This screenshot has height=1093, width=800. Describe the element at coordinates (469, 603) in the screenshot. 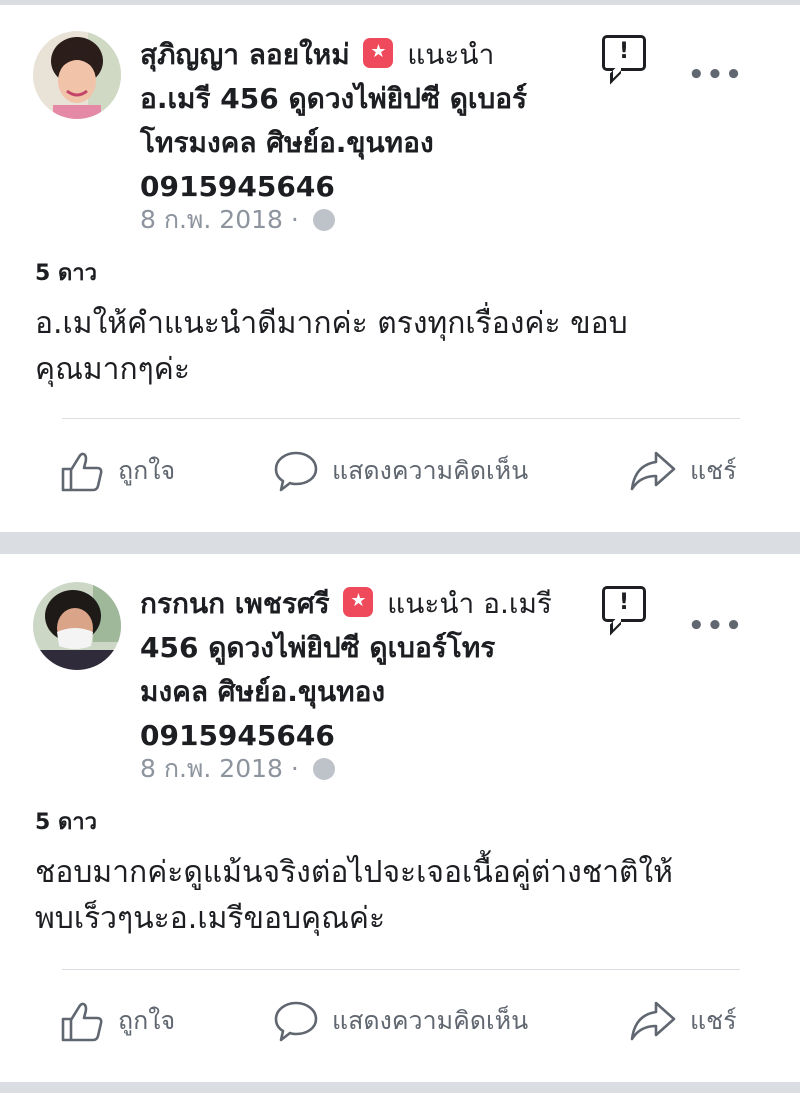

I see `recommend-label: แนะนำ อ.เมรี` at that location.